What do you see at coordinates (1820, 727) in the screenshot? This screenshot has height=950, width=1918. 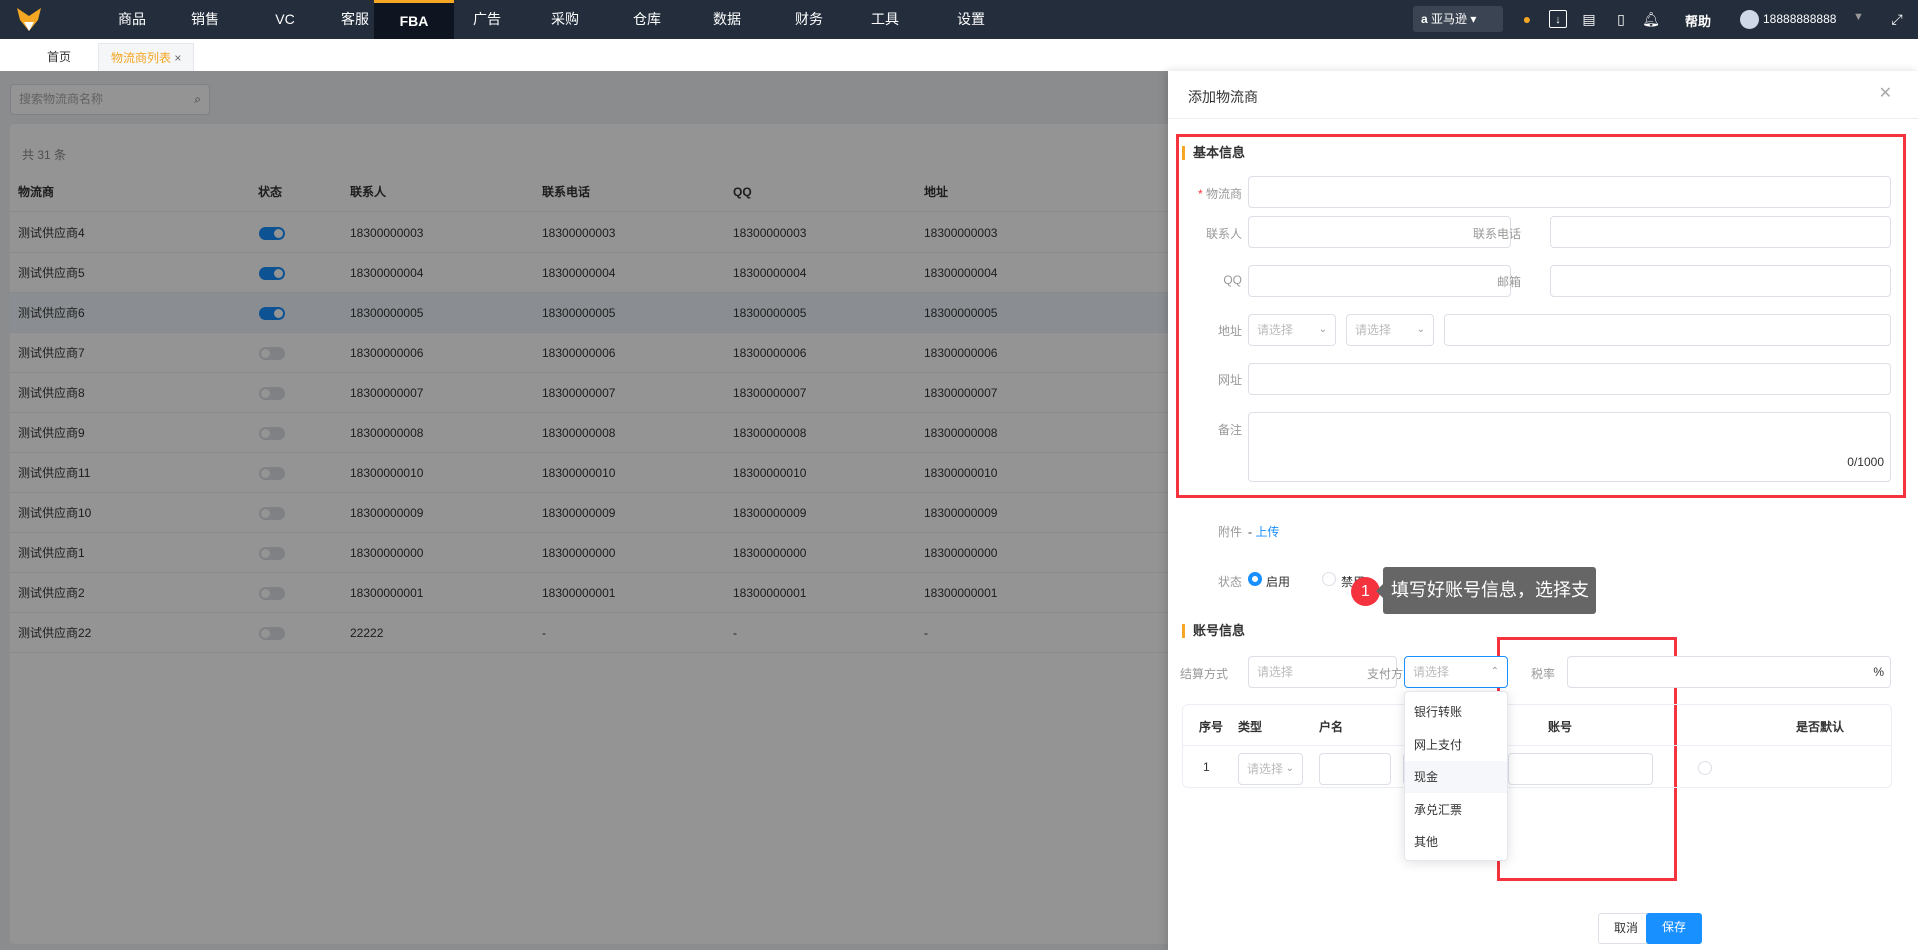 I see `column-header: 是否默认` at bounding box center [1820, 727].